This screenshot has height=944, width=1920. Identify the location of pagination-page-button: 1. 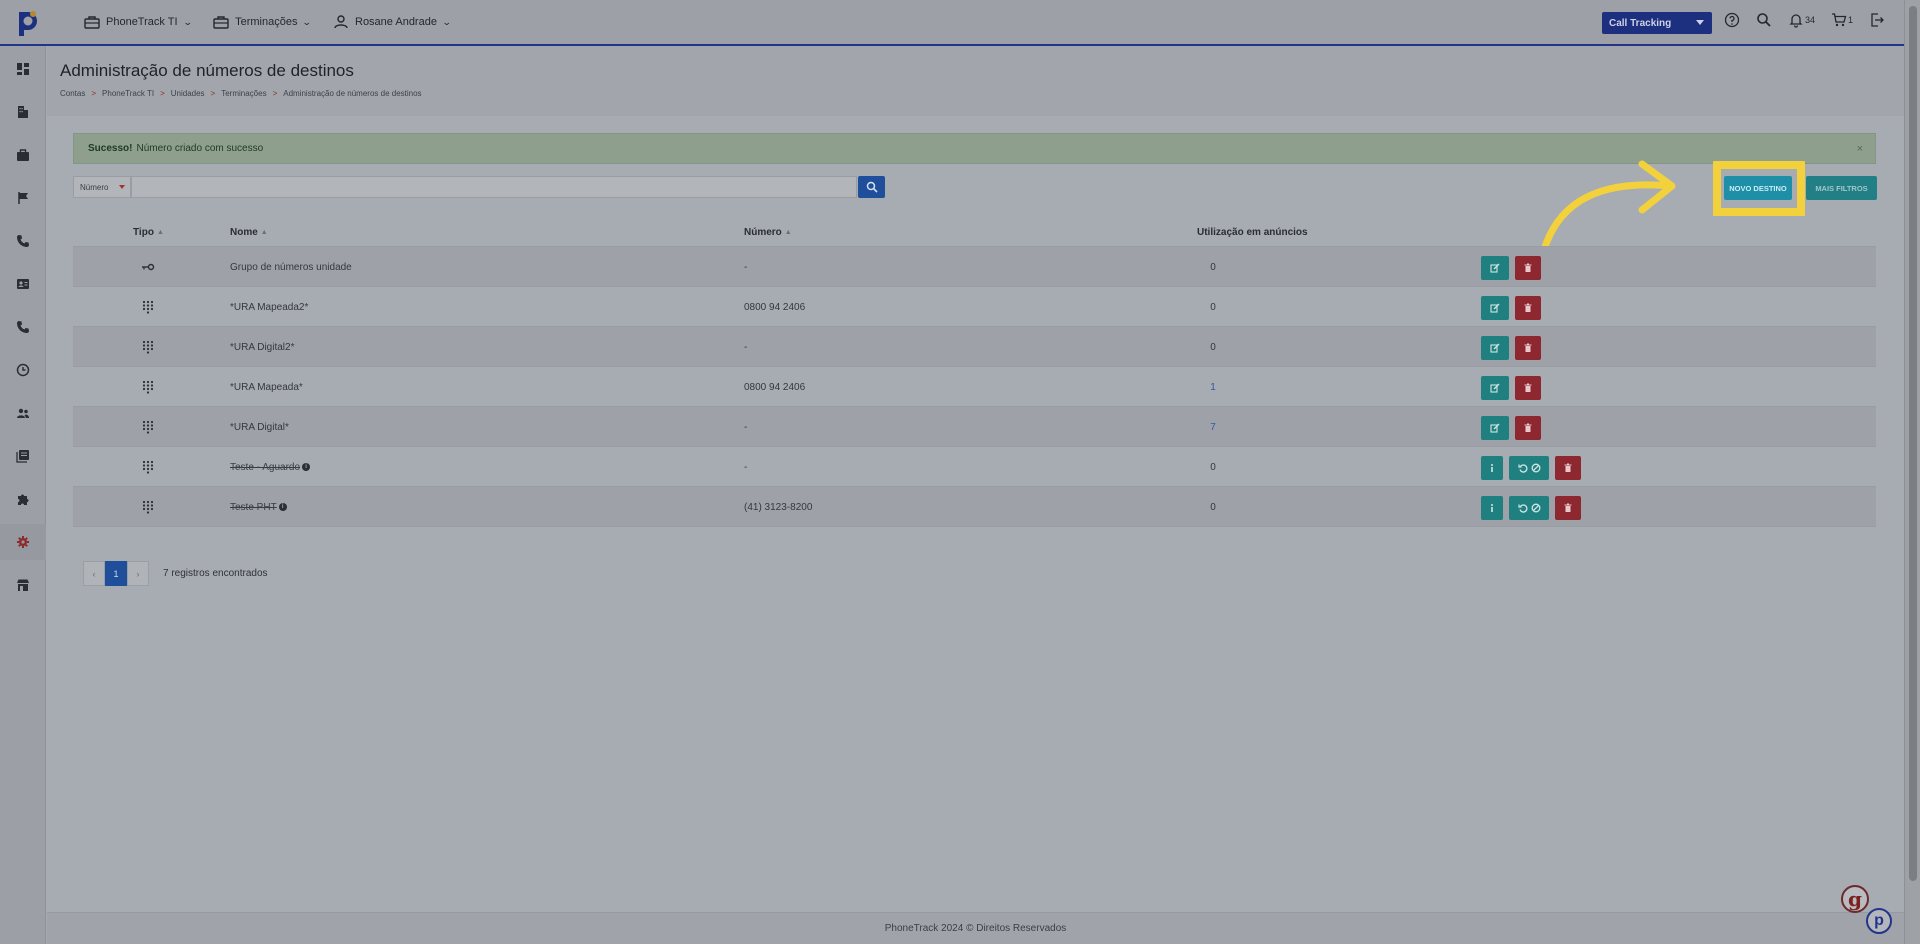
(116, 573).